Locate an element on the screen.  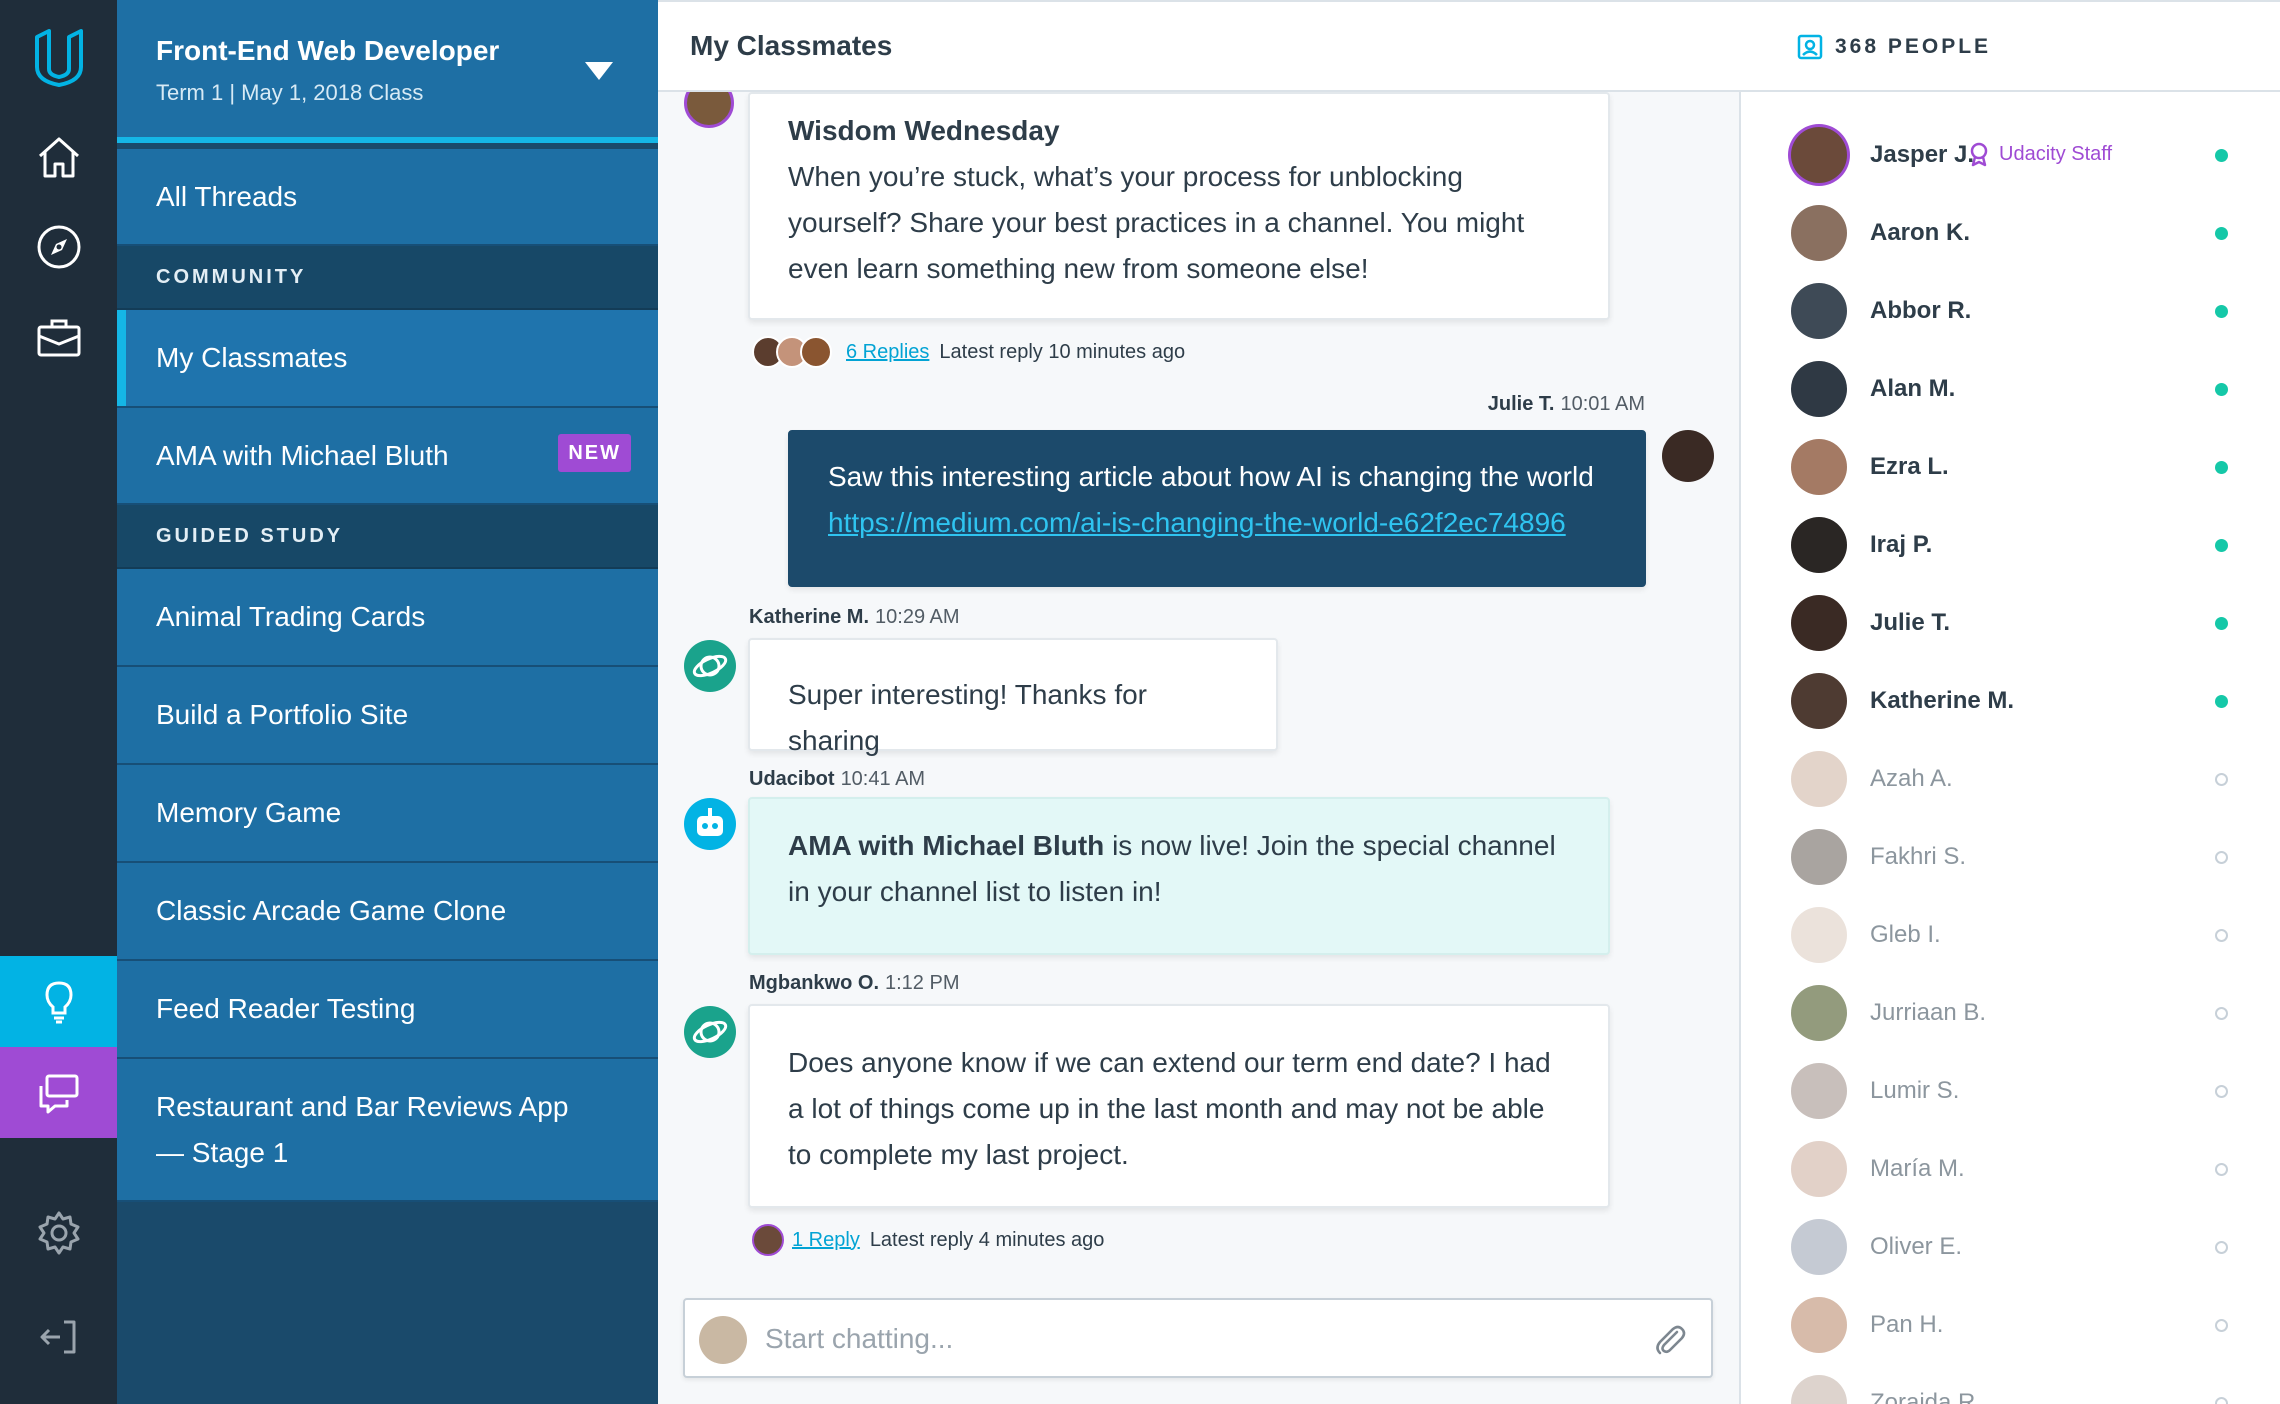
people-list-item: Lumir S. is located at coordinates (2010, 1092).